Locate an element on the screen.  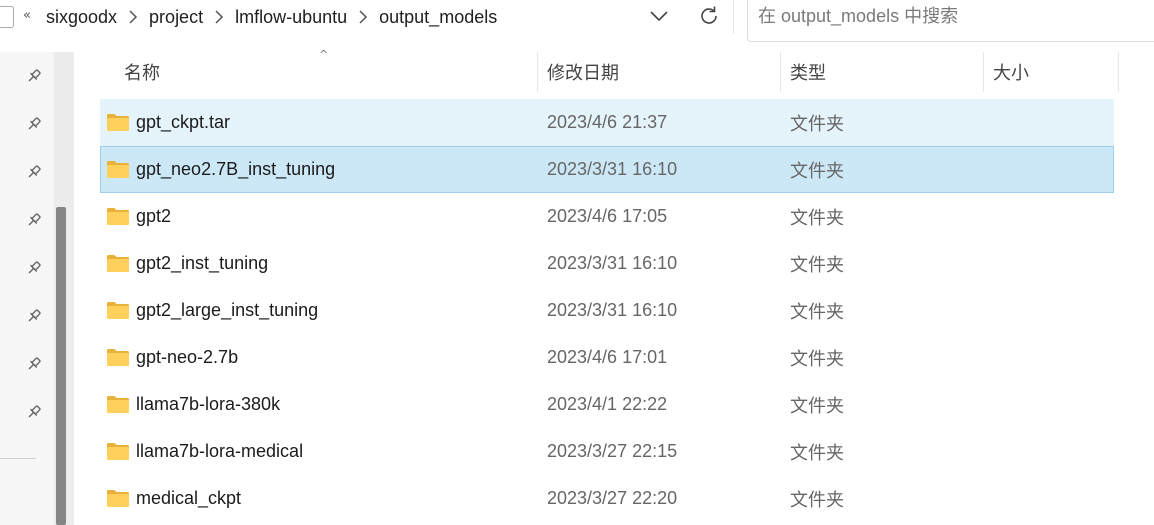
column-date-label: 修改日期 is located at coordinates (583, 73).